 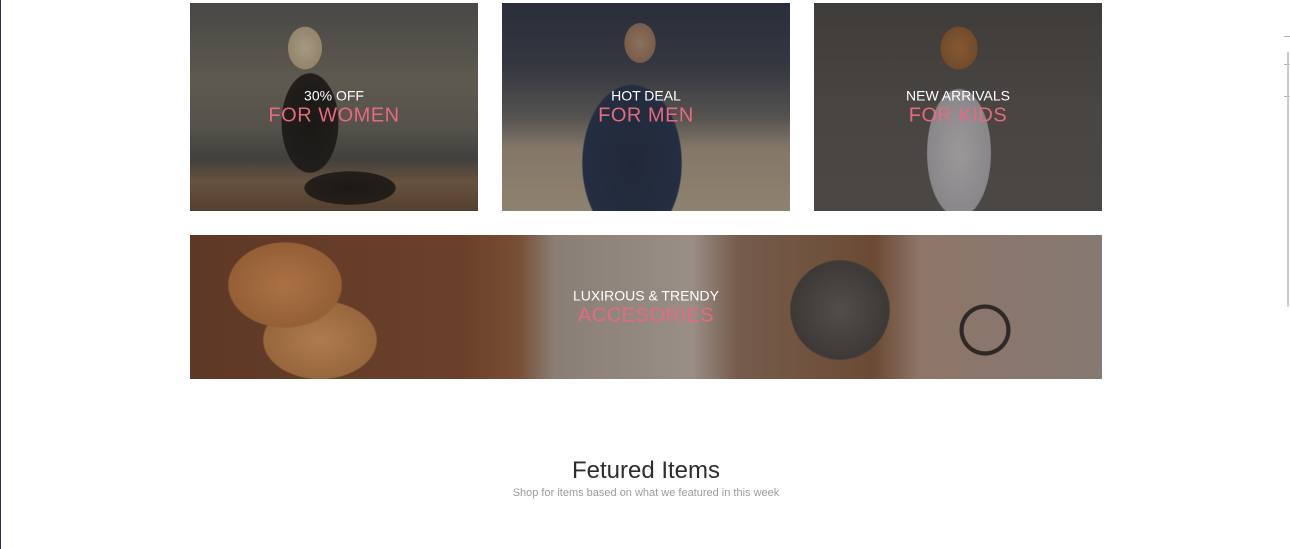 What do you see at coordinates (646, 470) in the screenshot?
I see `featured-title: Fetured Items` at bounding box center [646, 470].